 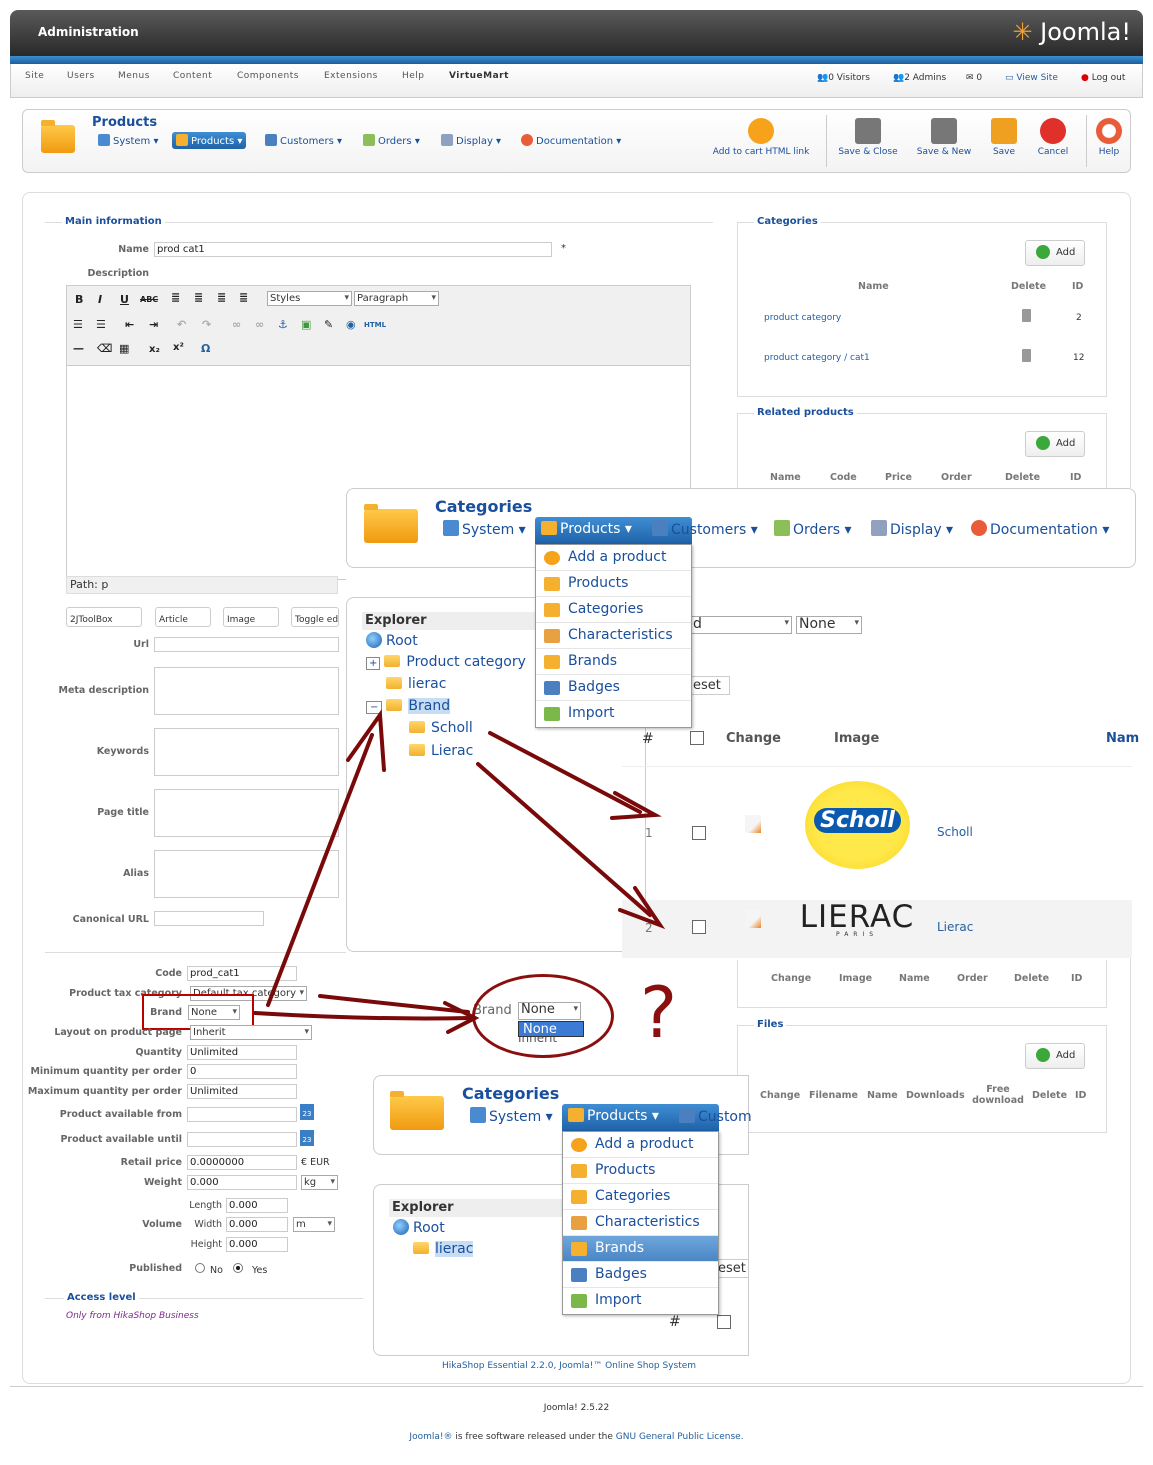 What do you see at coordinates (320, 870) in the screenshot?
I see `arrow-brand-to-tree` at bounding box center [320, 870].